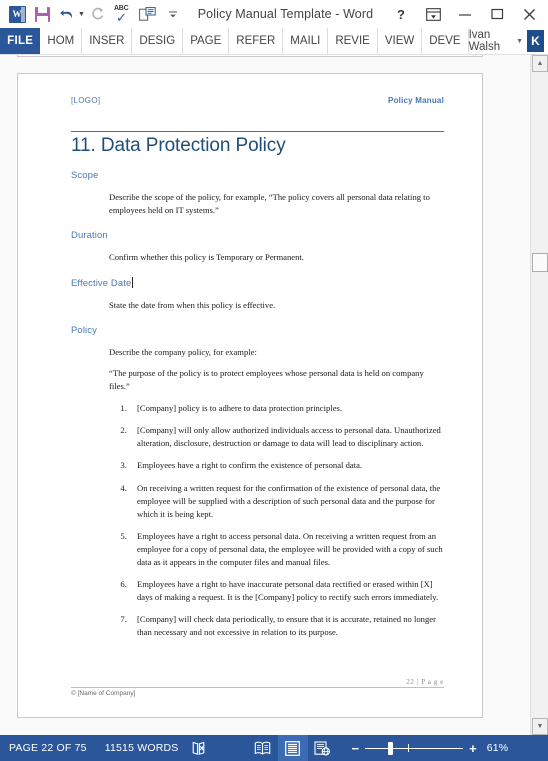 The image size is (548, 761). What do you see at coordinates (85, 175) in the screenshot?
I see `section-heading-scope: Scope` at bounding box center [85, 175].